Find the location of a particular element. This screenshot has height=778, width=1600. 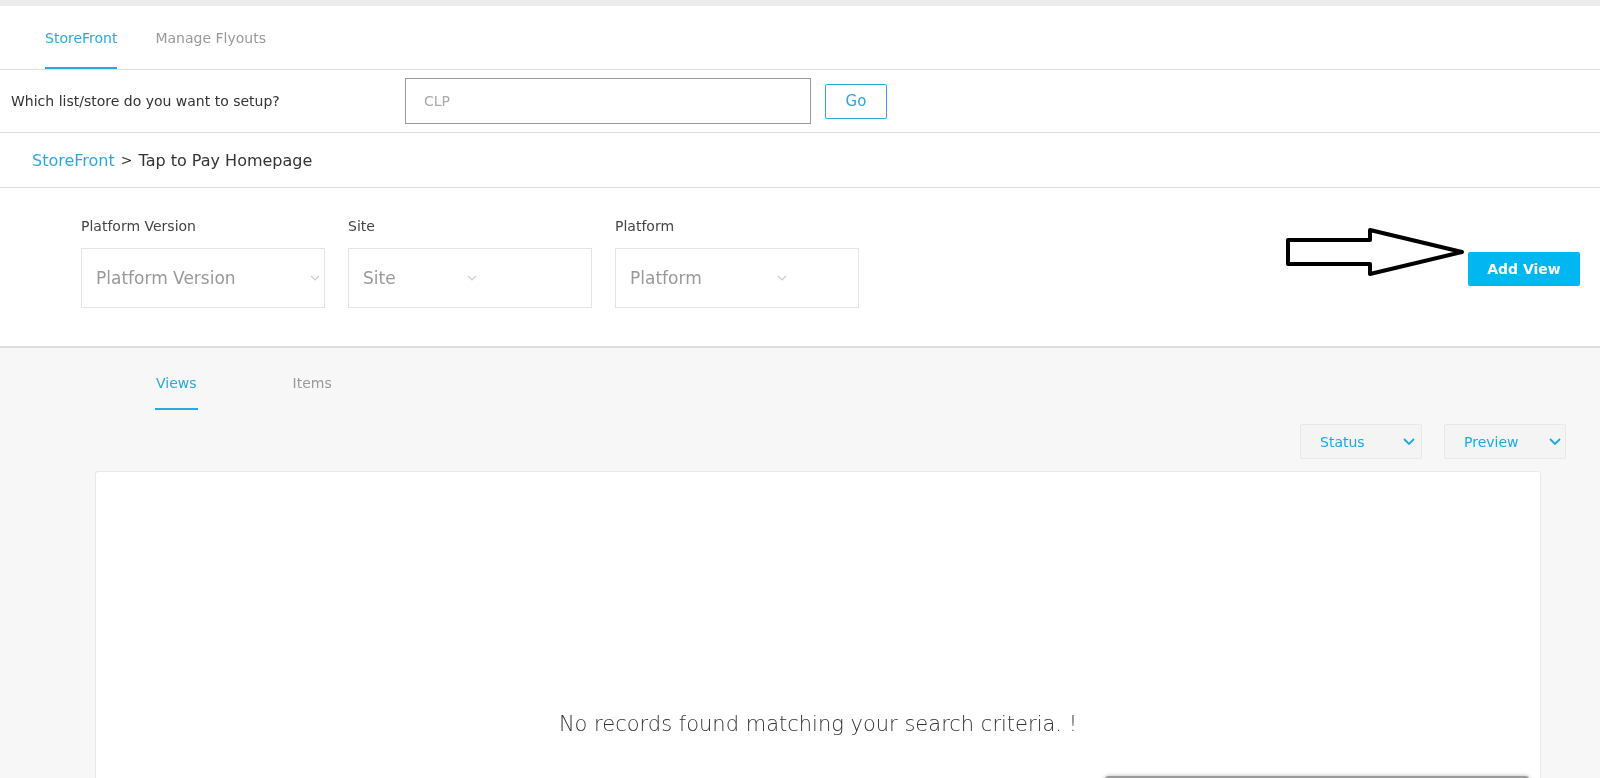

empty-message: No records found matching your search criteria. ! is located at coordinates (818, 725).